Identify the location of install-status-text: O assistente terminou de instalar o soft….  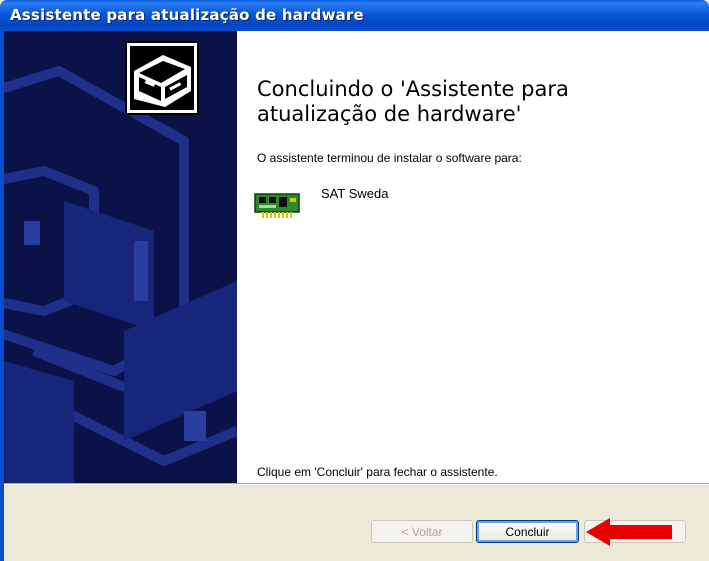
(389, 158).